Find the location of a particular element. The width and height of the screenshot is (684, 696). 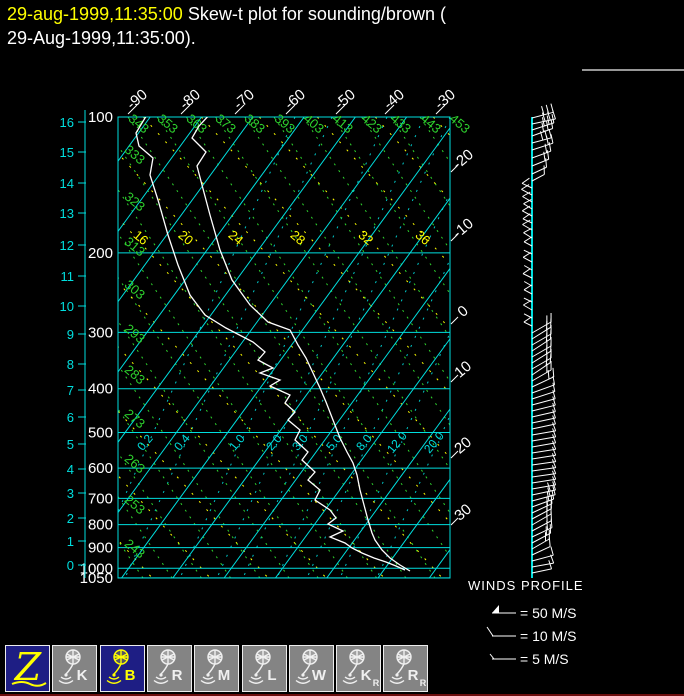

sounding-balloon-icon: M is located at coordinates (215, 666).